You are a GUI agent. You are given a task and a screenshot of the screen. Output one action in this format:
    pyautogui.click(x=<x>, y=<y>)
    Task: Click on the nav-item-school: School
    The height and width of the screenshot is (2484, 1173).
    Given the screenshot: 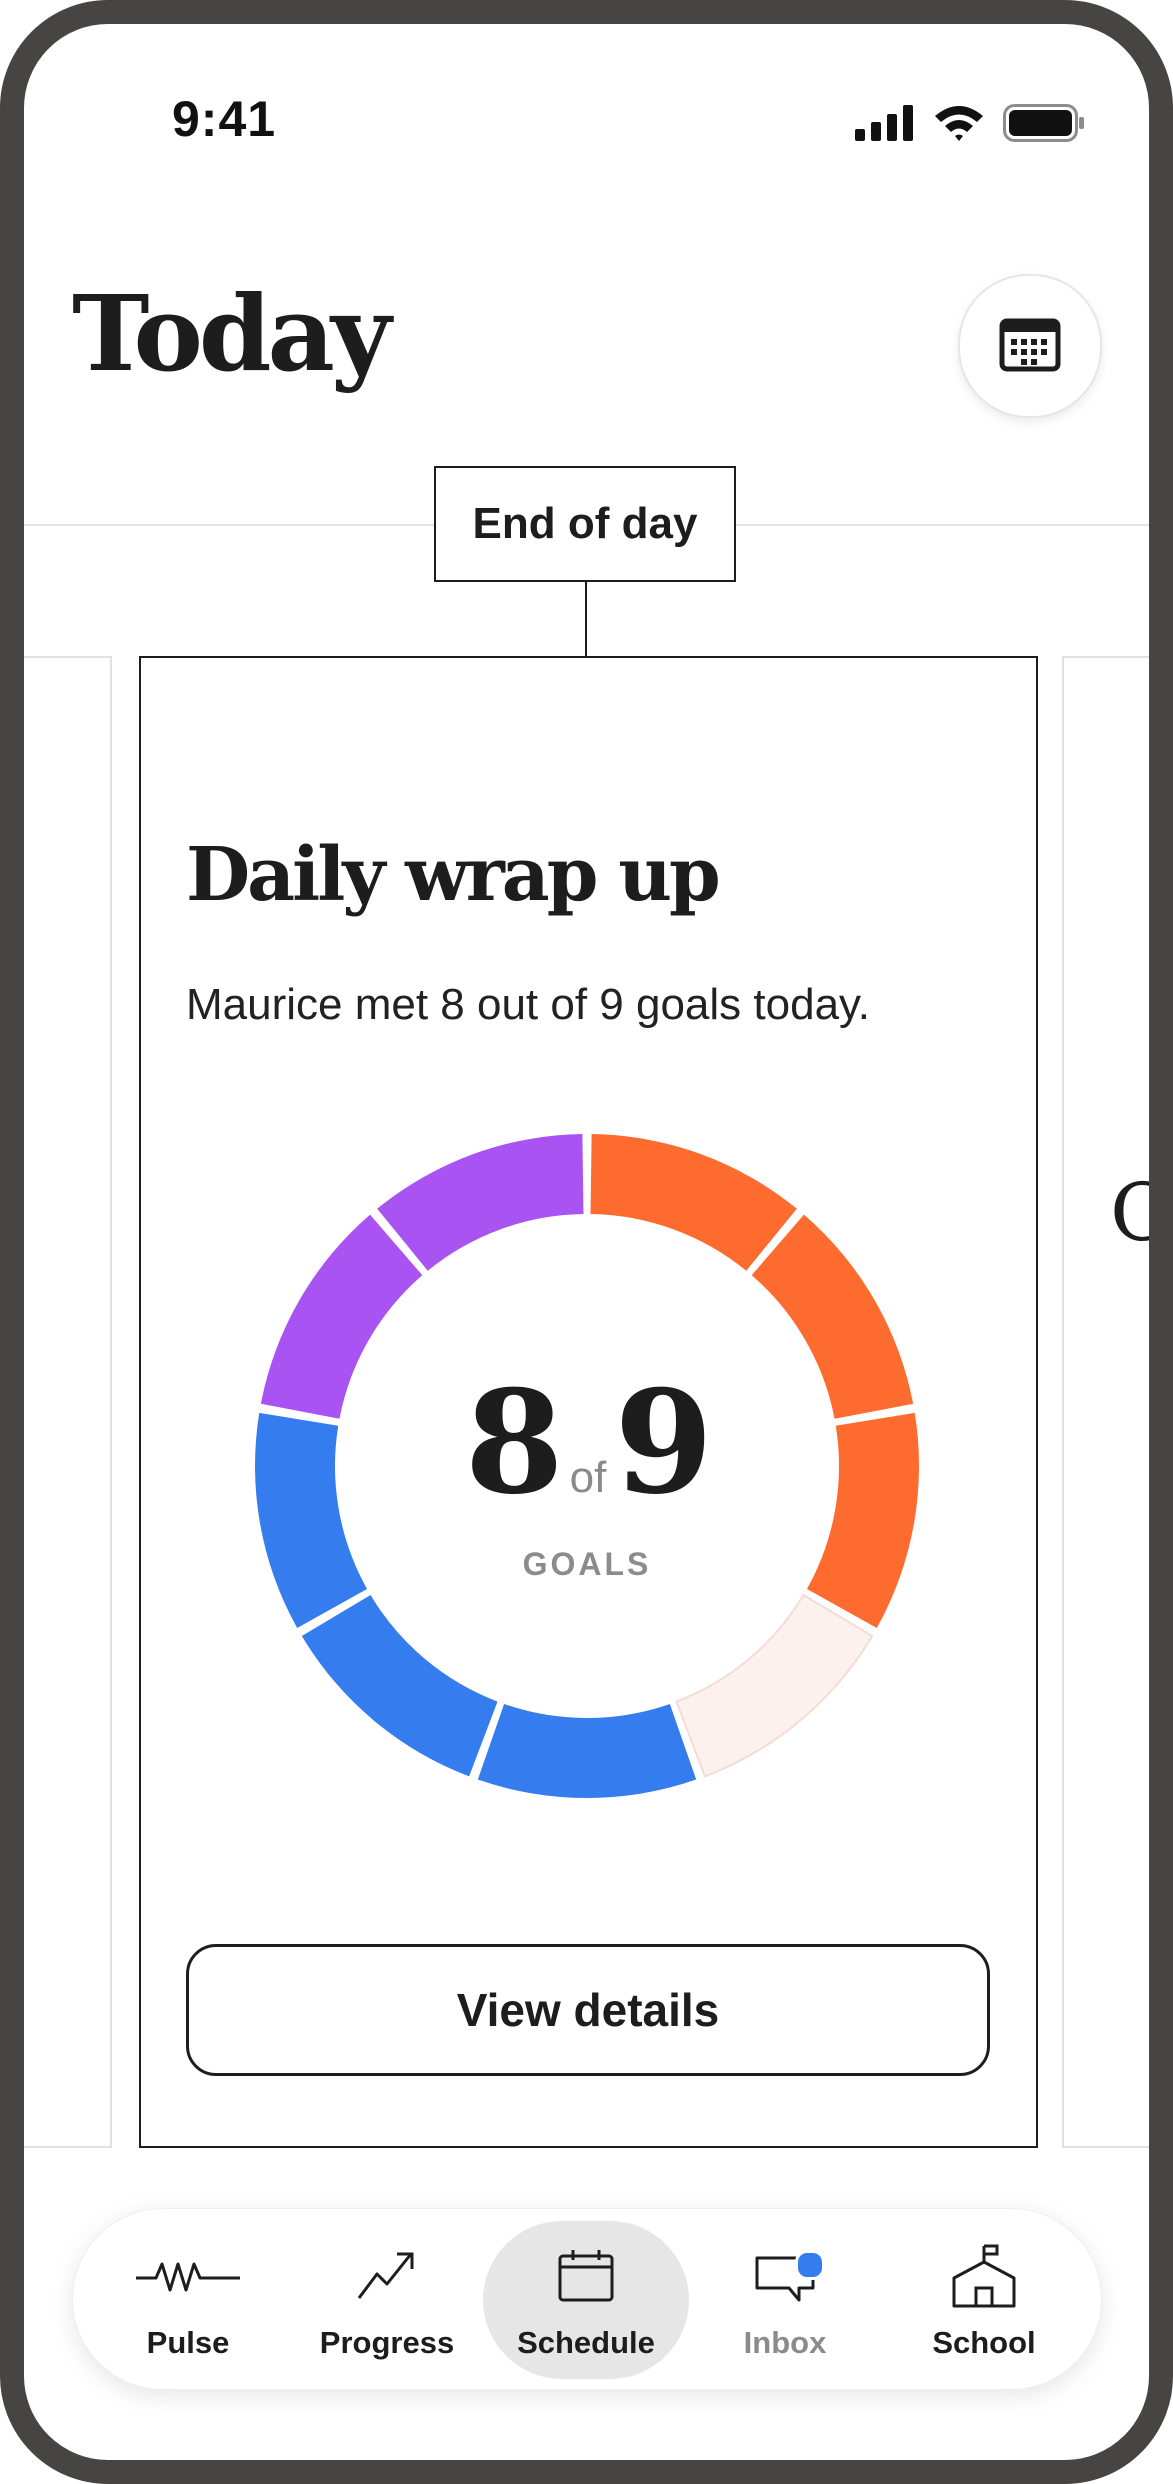 What is the action you would take?
    pyautogui.click(x=984, y=2300)
    